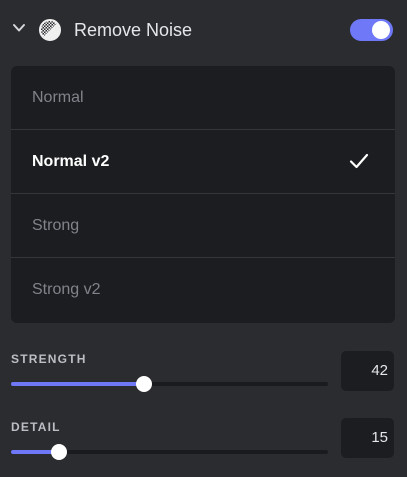 Image resolution: width=407 pixels, height=477 pixels. I want to click on option-normal: Normal, so click(203, 97).